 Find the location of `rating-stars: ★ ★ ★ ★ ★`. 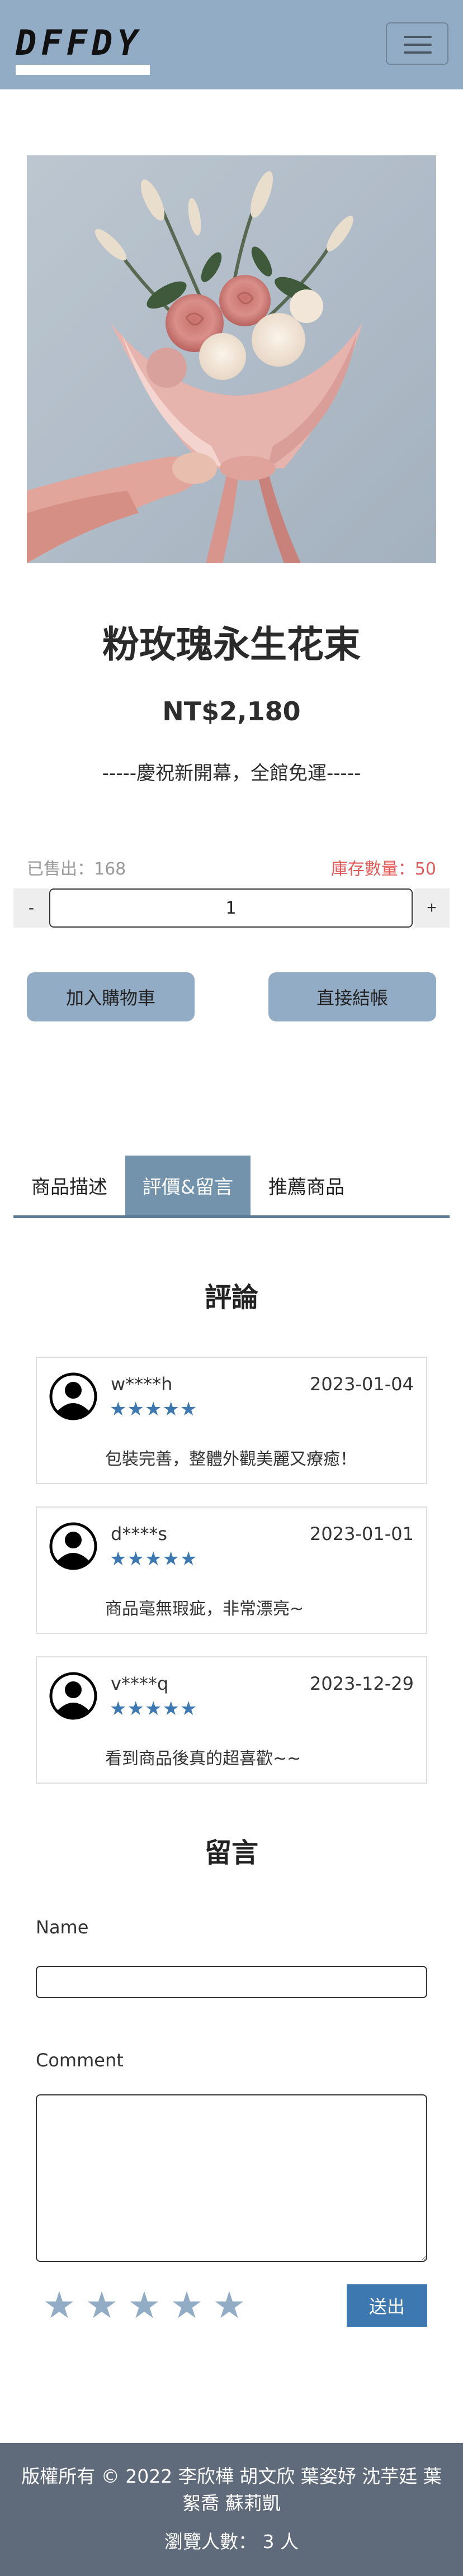

rating-stars: ★ ★ ★ ★ ★ is located at coordinates (144, 2305).